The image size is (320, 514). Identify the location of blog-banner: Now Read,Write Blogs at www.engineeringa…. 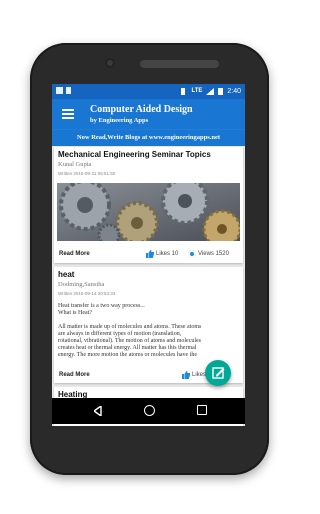
(148, 137).